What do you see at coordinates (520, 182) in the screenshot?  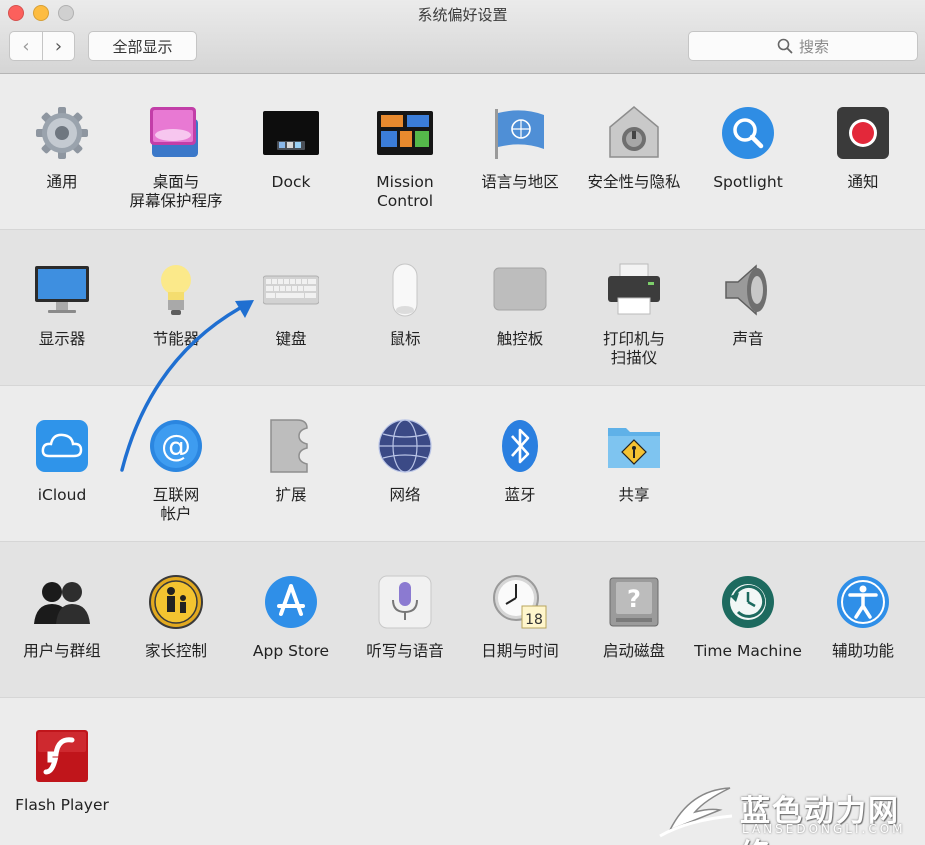 I see `pref-label: 语言与地区` at bounding box center [520, 182].